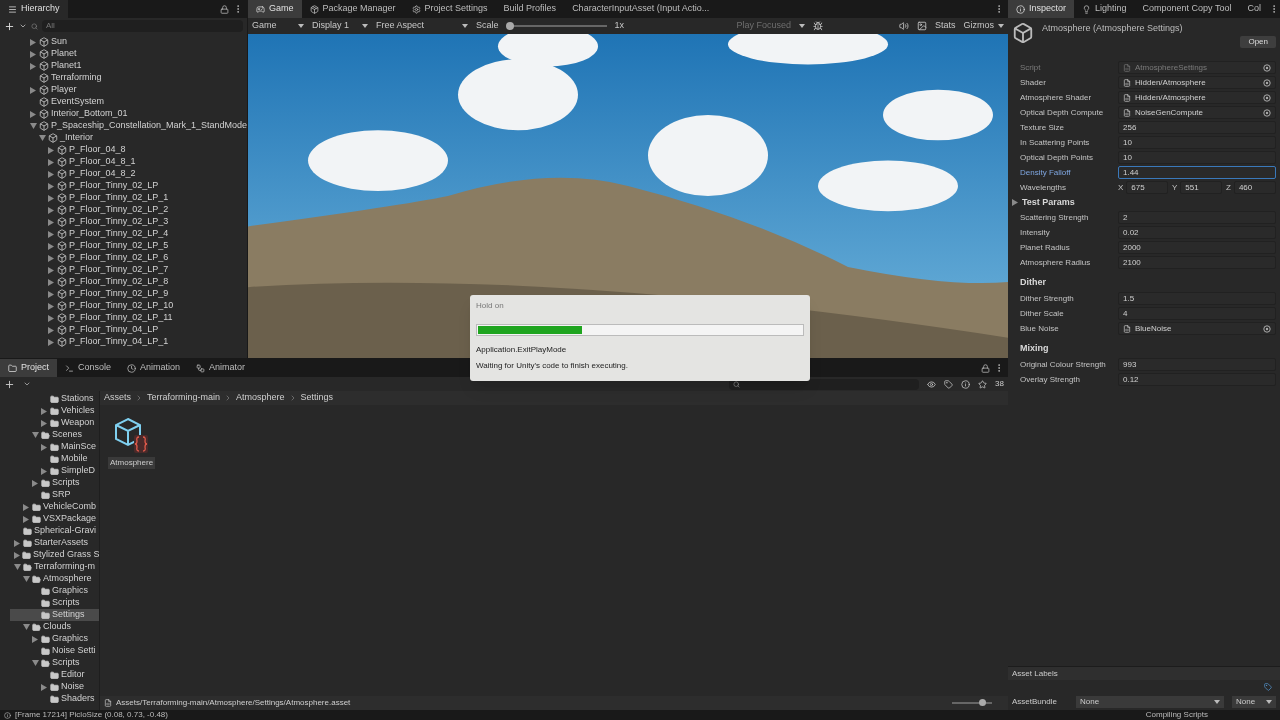 Image resolution: width=1280 pixels, height=720 pixels. What do you see at coordinates (1197, 127) in the screenshot?
I see `value-field: 256` at bounding box center [1197, 127].